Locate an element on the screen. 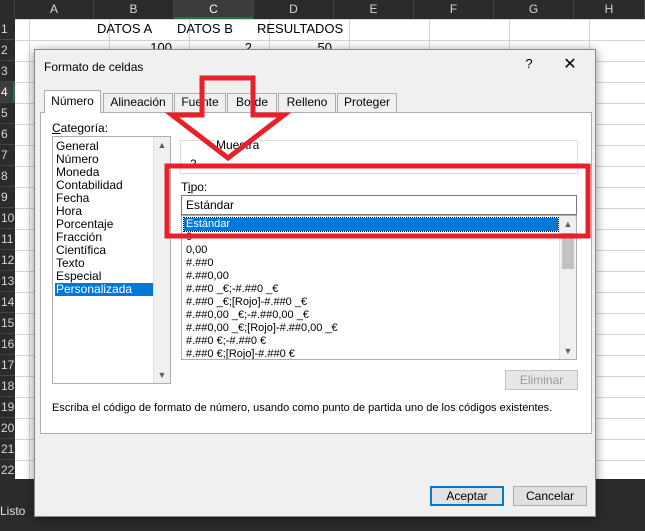  tab-alineacion: Alineación is located at coordinates (138, 102).